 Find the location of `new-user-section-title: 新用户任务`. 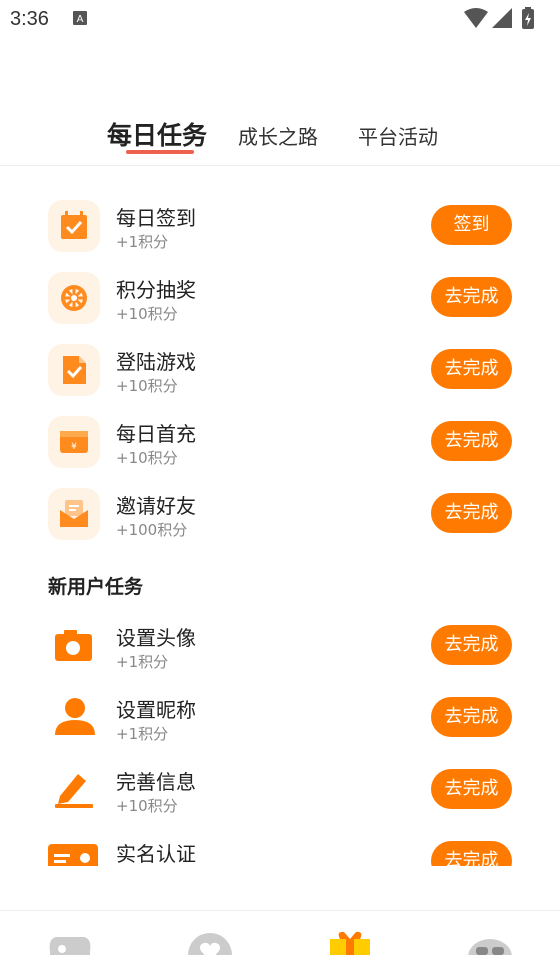

new-user-section-title: 新用户任务 is located at coordinates (96, 587).